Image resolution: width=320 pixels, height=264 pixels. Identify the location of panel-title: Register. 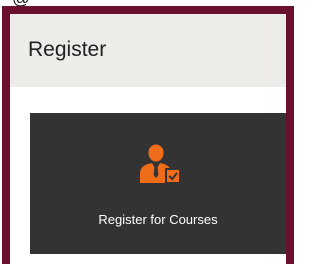
(67, 49).